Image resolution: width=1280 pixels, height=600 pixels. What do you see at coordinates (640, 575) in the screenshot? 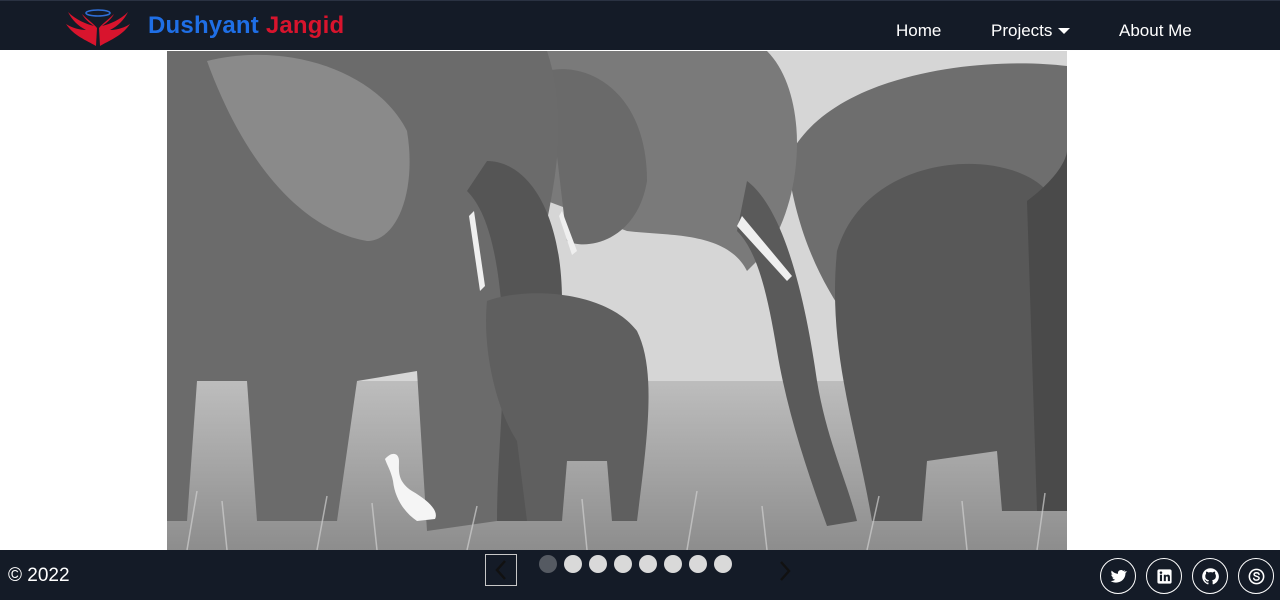
I see `footer: © 2022` at bounding box center [640, 575].